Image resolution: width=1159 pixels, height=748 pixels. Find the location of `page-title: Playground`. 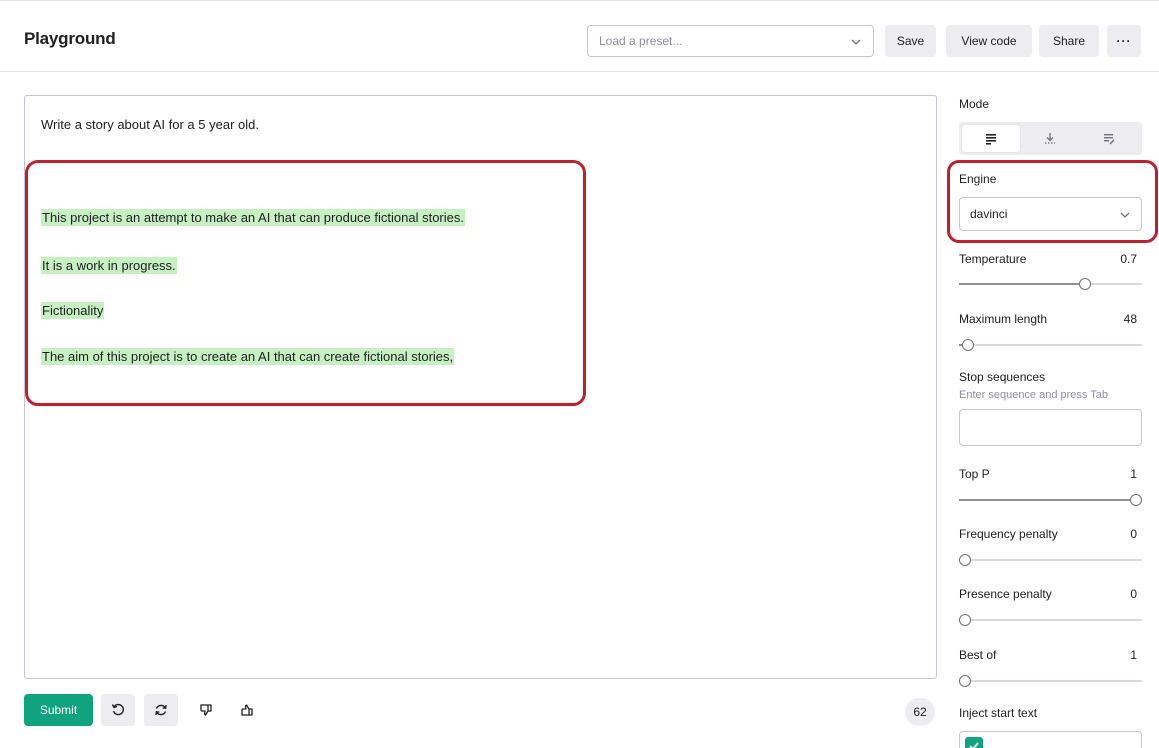

page-title: Playground is located at coordinates (70, 38).